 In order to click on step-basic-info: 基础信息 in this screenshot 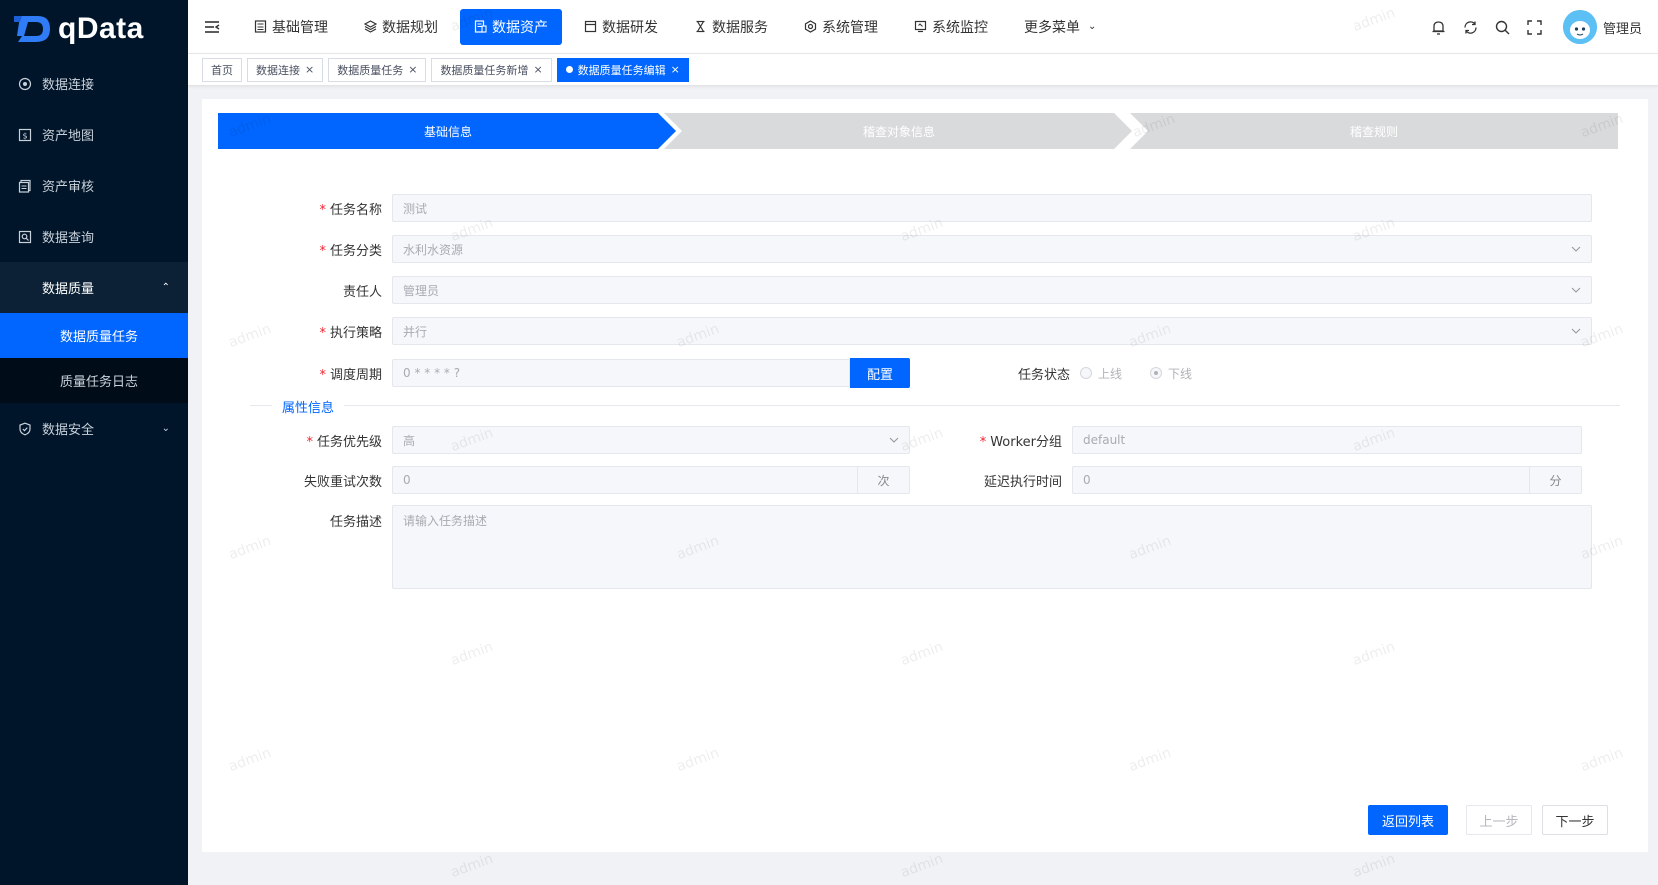, I will do `click(448, 131)`.